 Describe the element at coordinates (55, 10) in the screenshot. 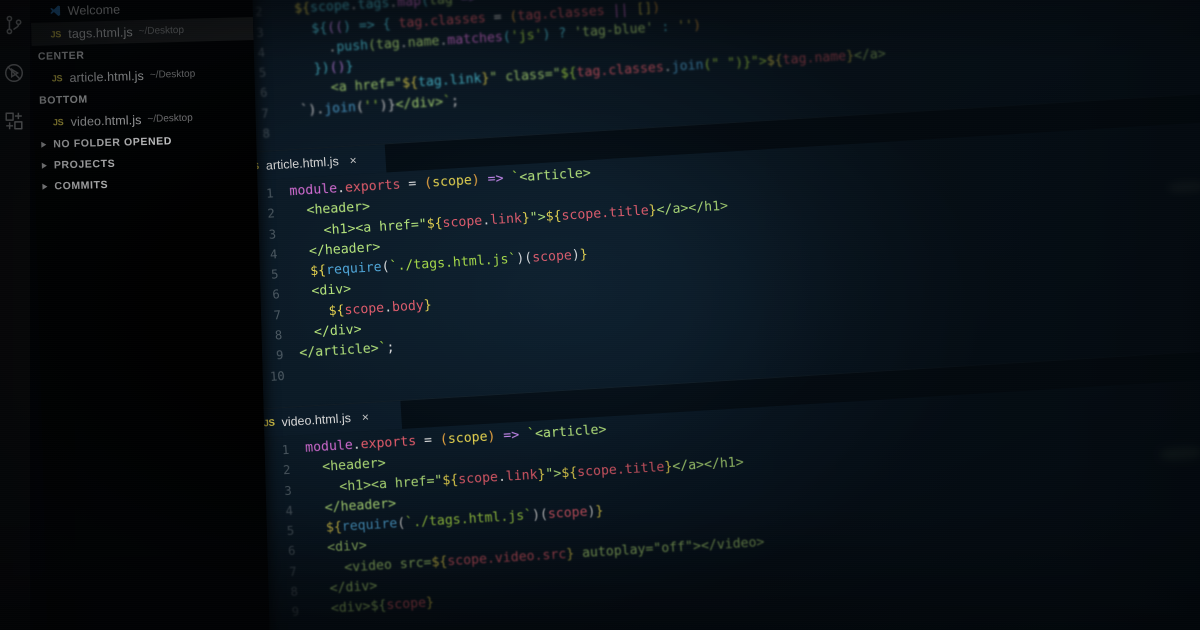

I see `vscode-logo-icon` at that location.